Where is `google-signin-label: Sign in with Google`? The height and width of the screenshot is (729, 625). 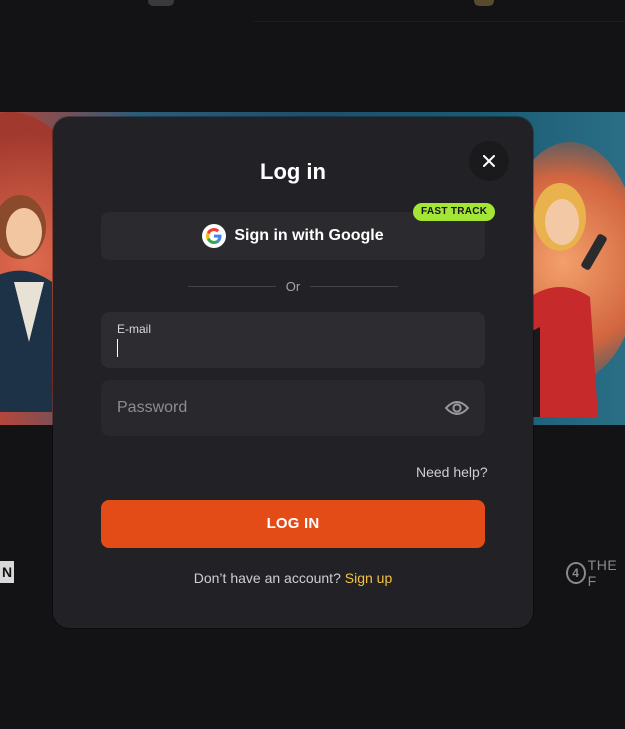
google-signin-label: Sign in with Google is located at coordinates (309, 235).